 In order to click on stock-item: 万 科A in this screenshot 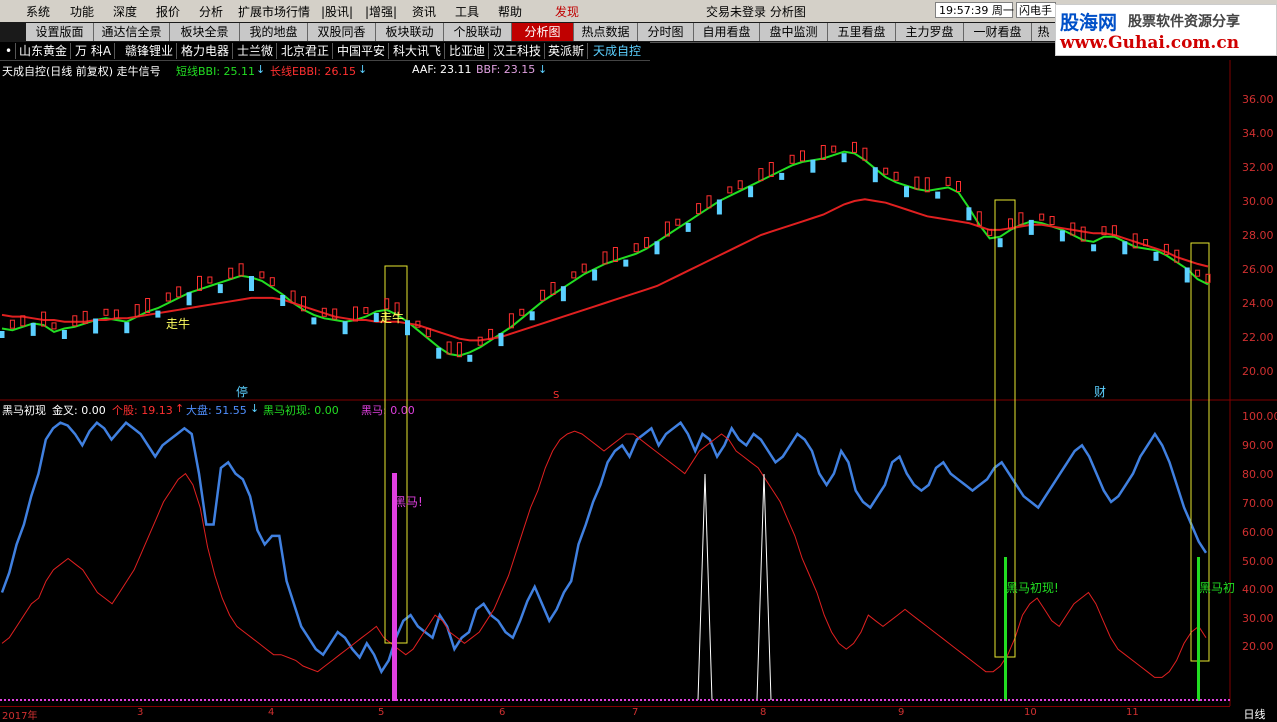, I will do `click(94, 51)`.